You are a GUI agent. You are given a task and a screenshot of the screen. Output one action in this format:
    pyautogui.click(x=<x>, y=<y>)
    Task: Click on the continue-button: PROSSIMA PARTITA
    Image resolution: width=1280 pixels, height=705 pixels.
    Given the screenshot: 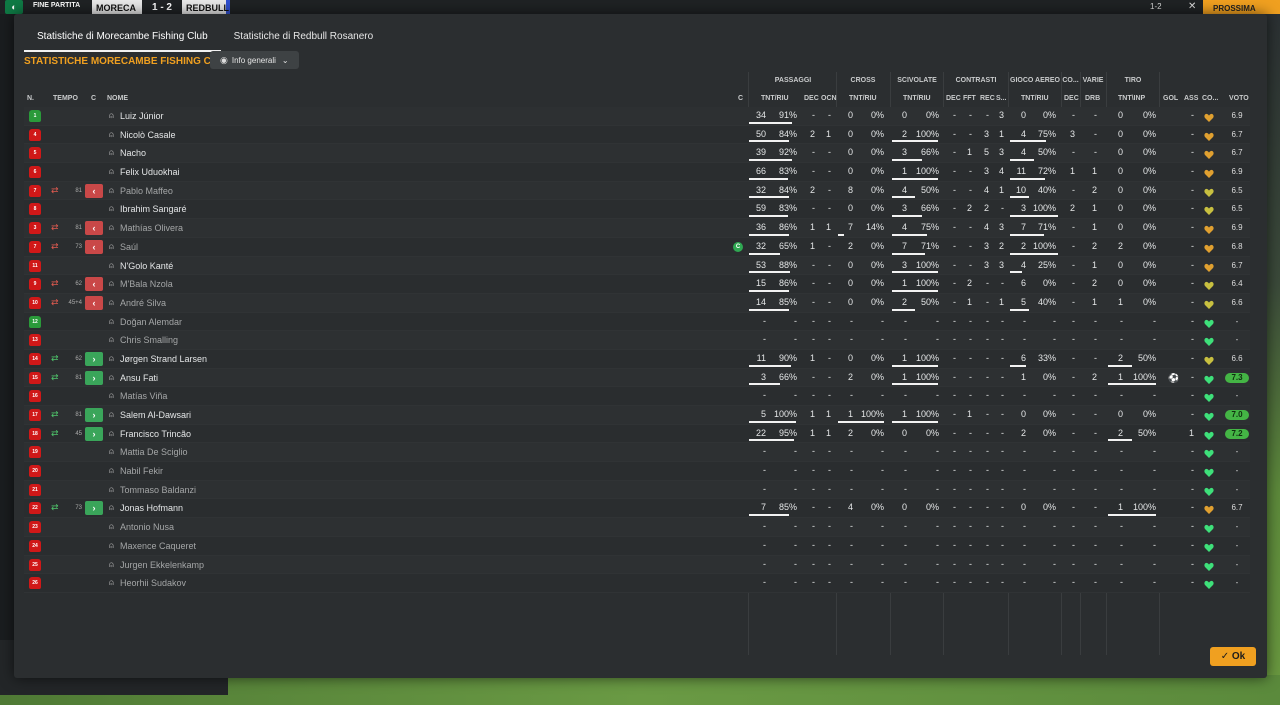 What is the action you would take?
    pyautogui.click(x=1241, y=7)
    